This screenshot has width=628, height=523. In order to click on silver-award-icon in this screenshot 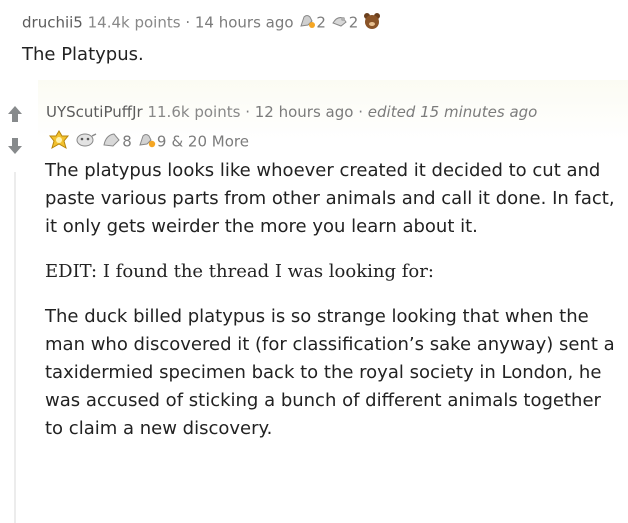, I will do `click(86, 142)`.